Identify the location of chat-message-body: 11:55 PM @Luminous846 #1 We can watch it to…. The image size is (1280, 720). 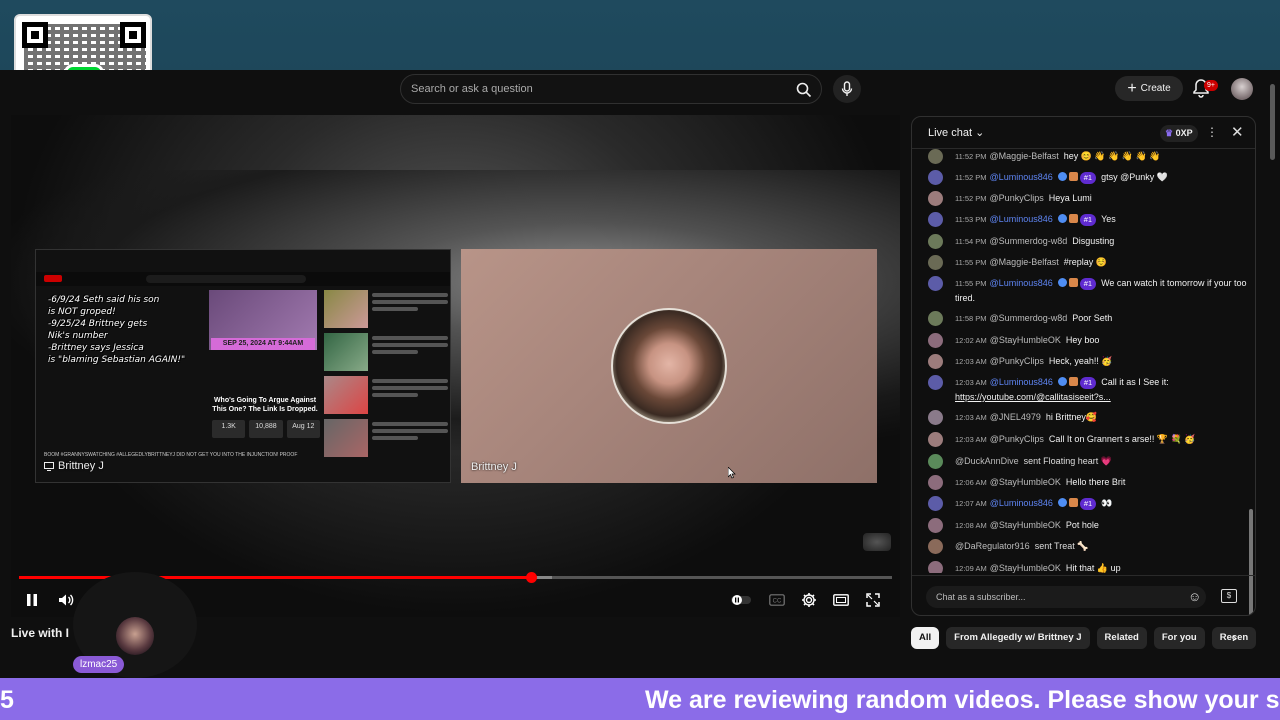
(1101, 291).